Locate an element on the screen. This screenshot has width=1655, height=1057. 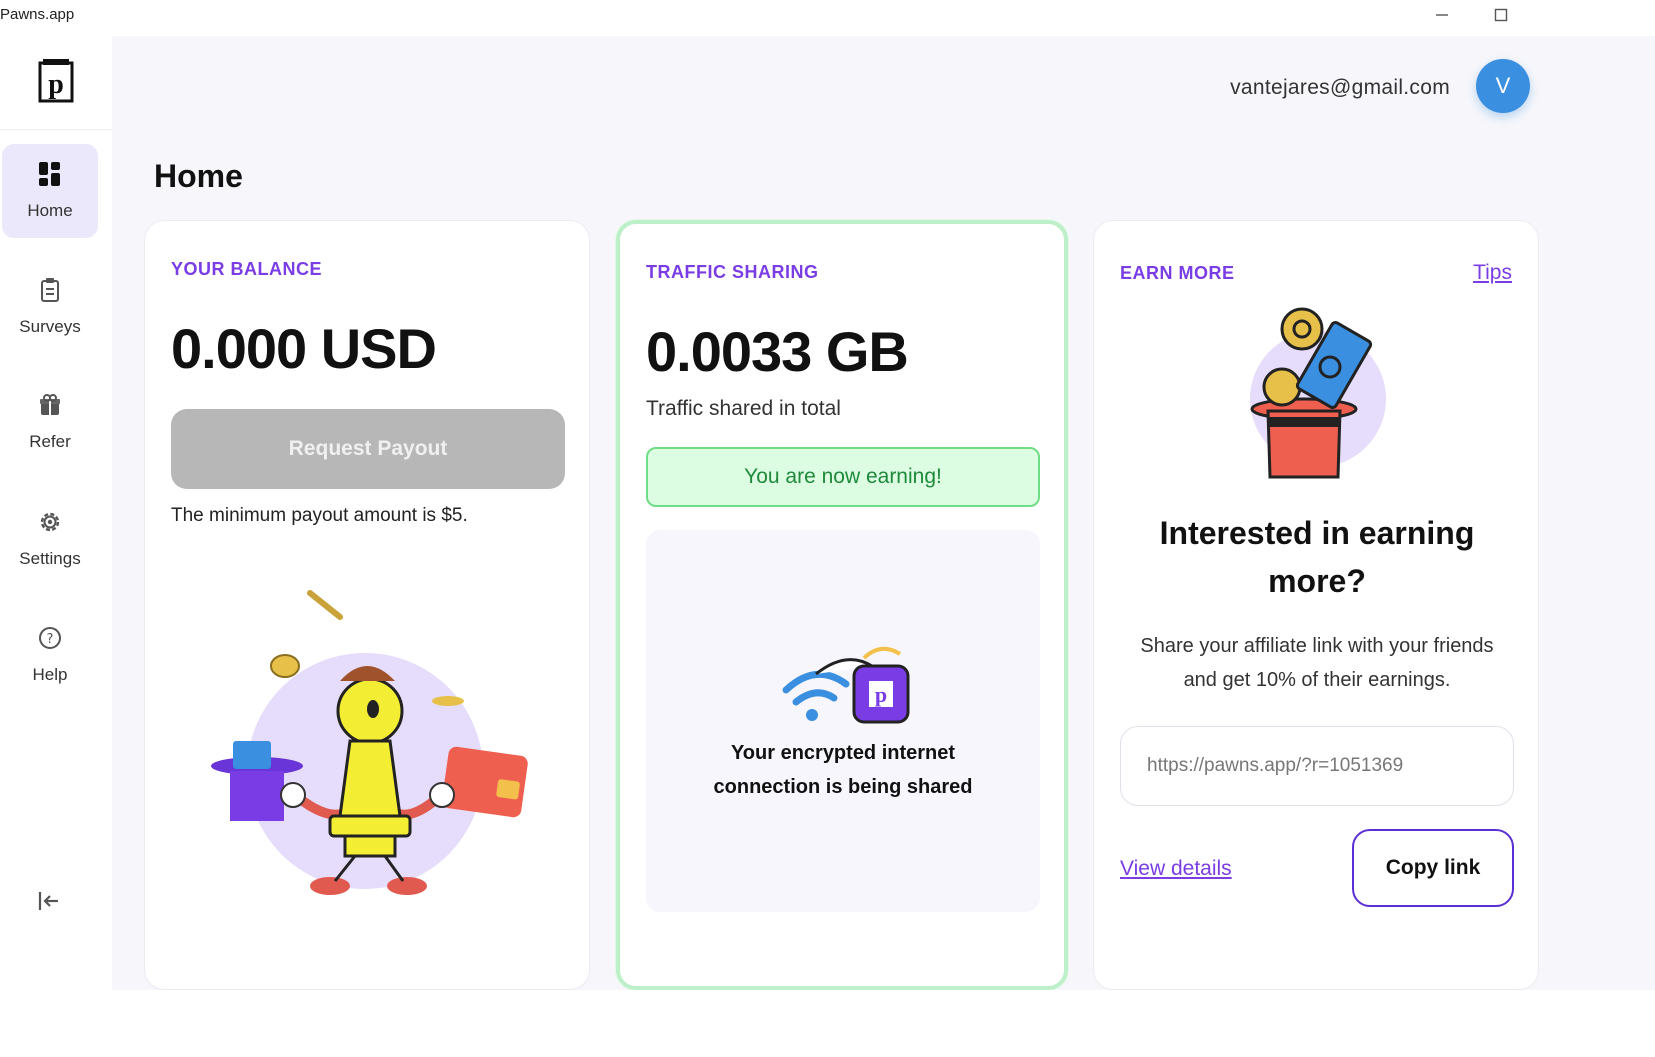
sidebar-item-refer: Refer is located at coordinates (50, 422).